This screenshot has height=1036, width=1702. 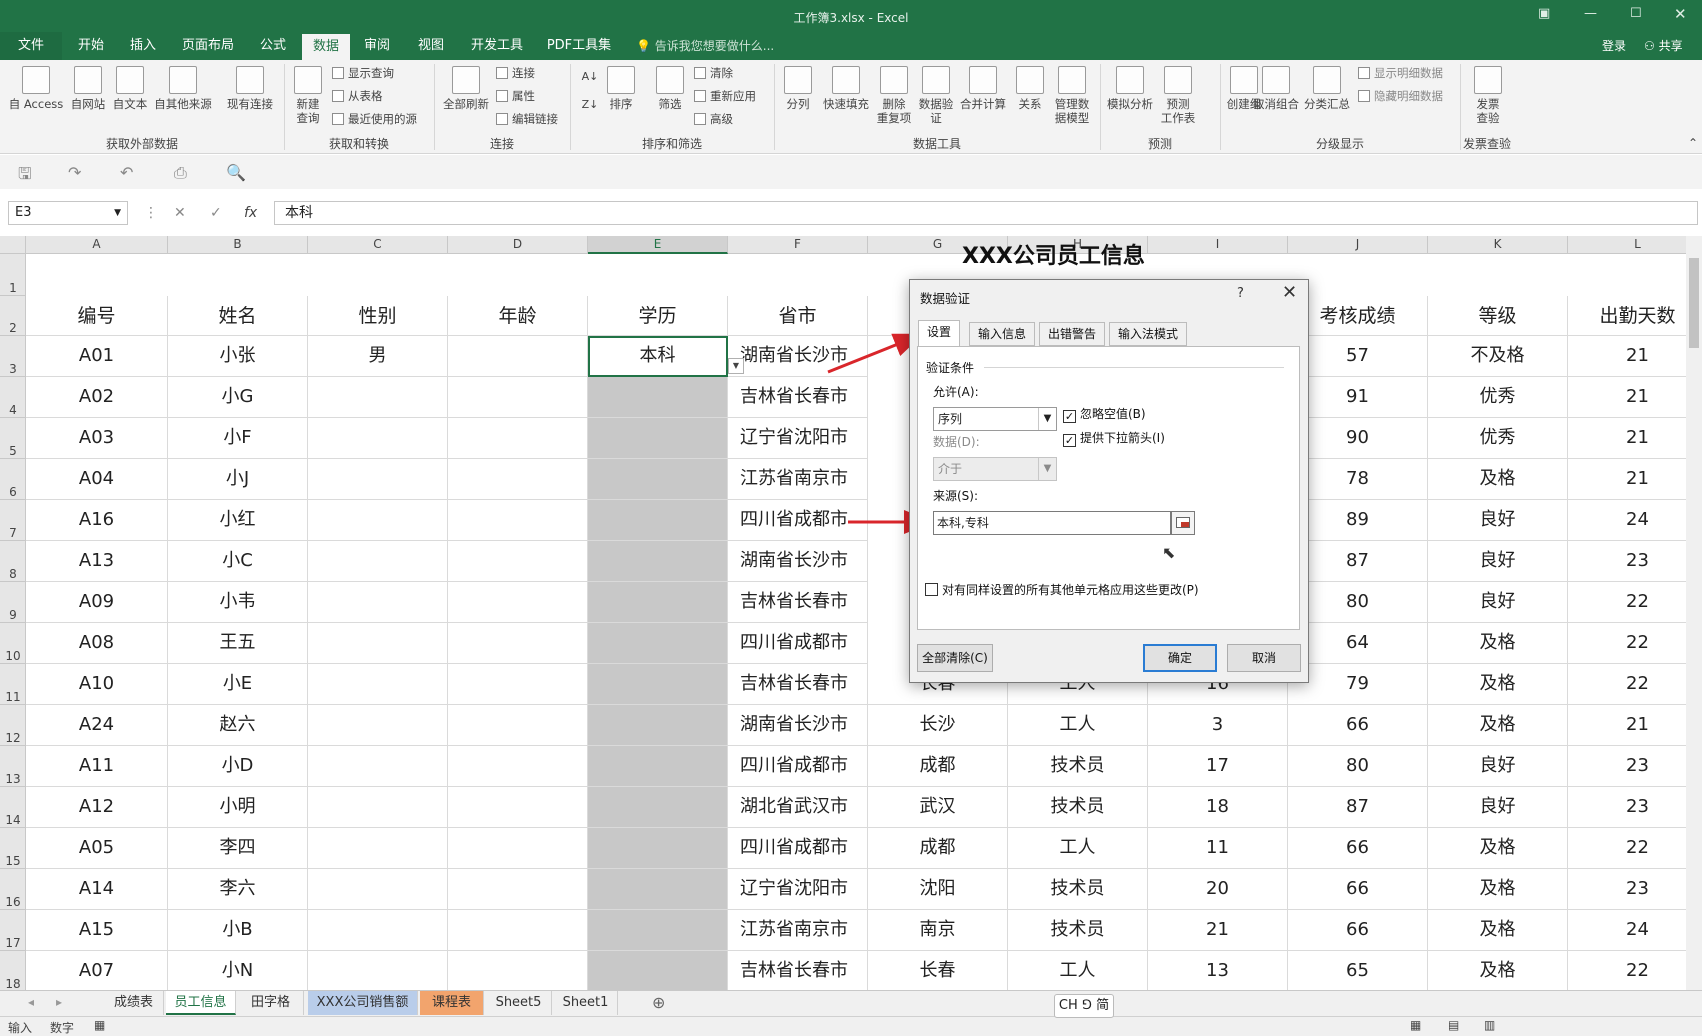 I want to click on cell-B16: 李六, so click(x=238, y=889).